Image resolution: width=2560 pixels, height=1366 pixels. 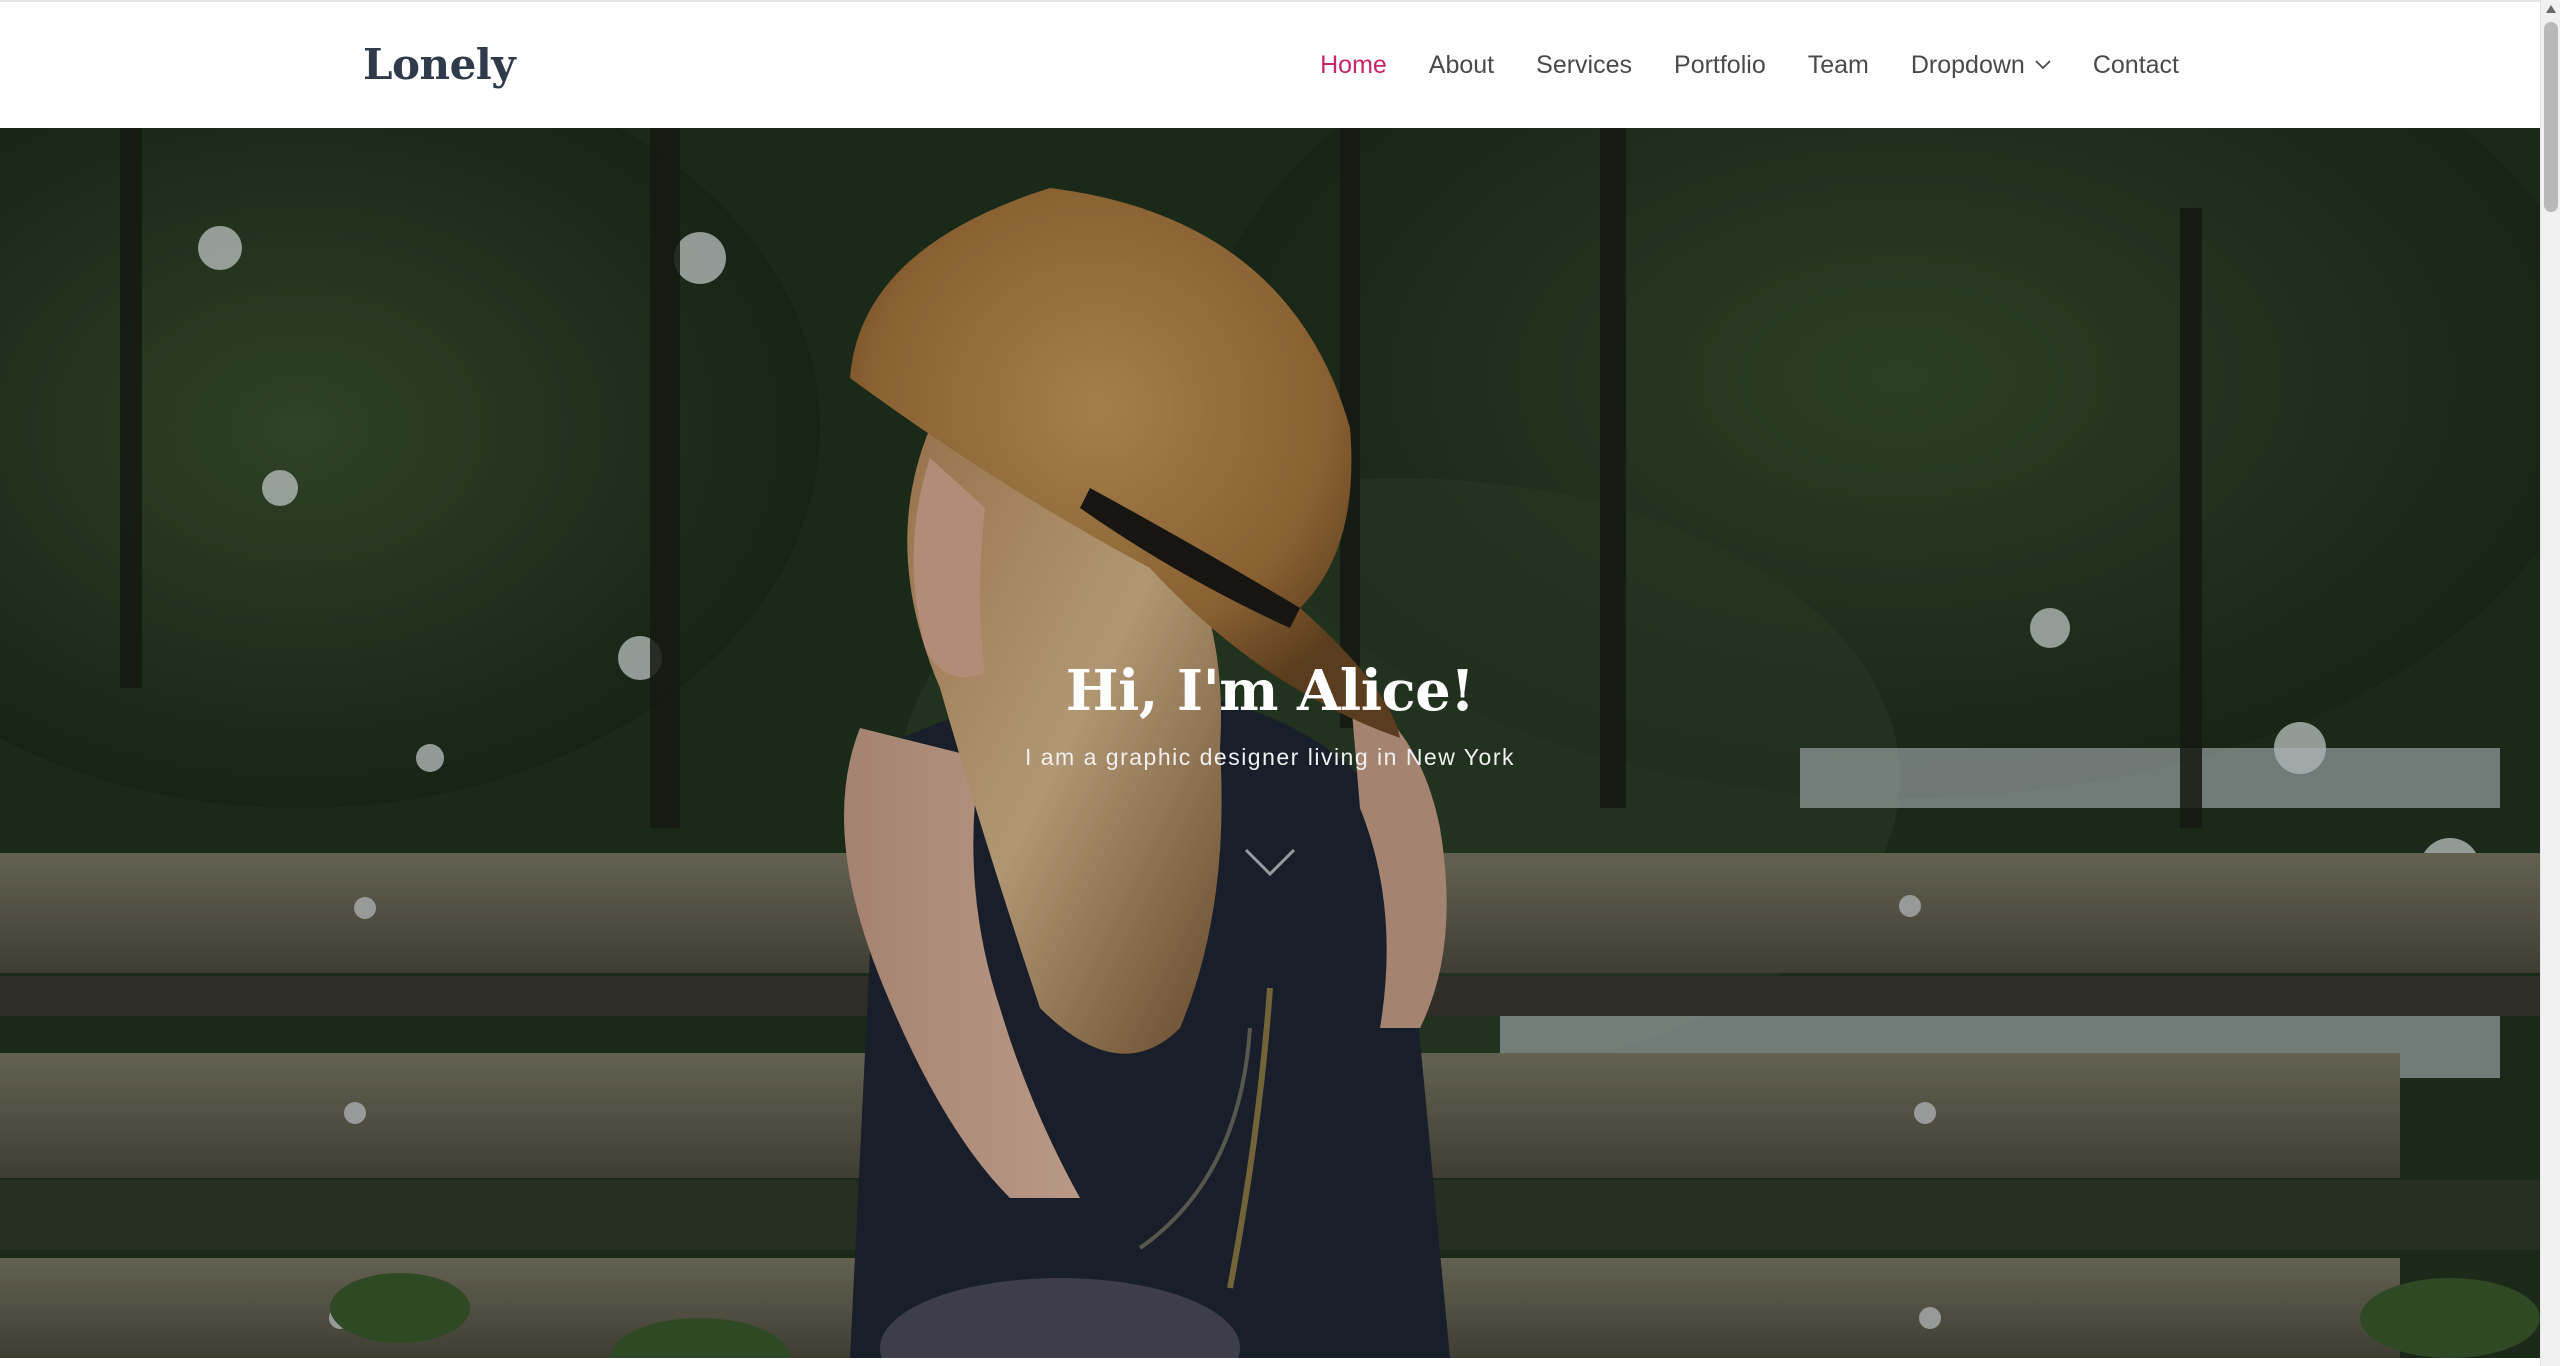 I want to click on page-scrollbar, so click(x=2550, y=683).